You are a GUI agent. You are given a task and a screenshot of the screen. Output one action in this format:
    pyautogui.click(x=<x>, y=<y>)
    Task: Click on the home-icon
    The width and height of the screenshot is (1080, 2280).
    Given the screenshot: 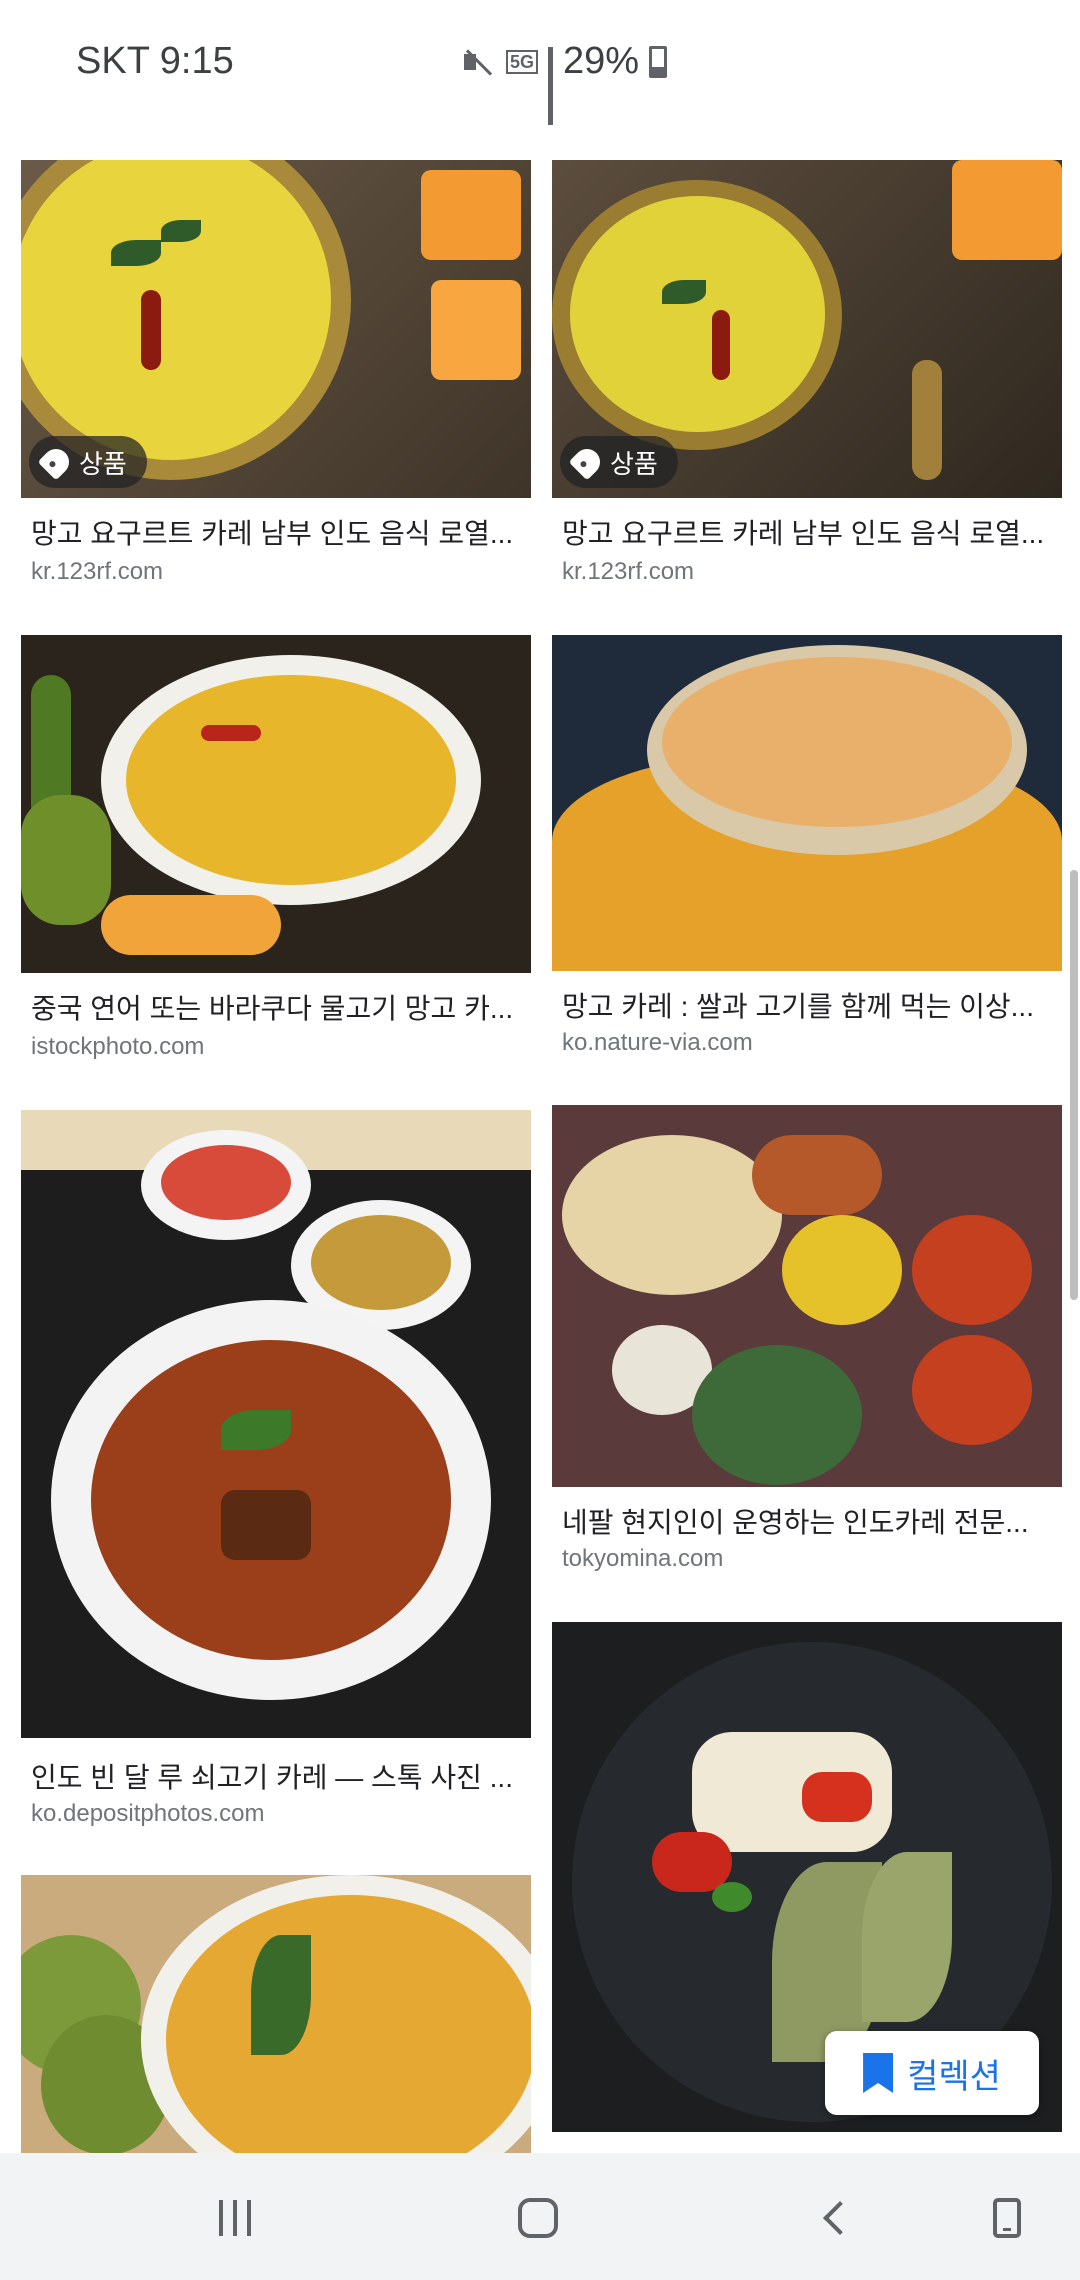 What is the action you would take?
    pyautogui.click(x=538, y=2218)
    